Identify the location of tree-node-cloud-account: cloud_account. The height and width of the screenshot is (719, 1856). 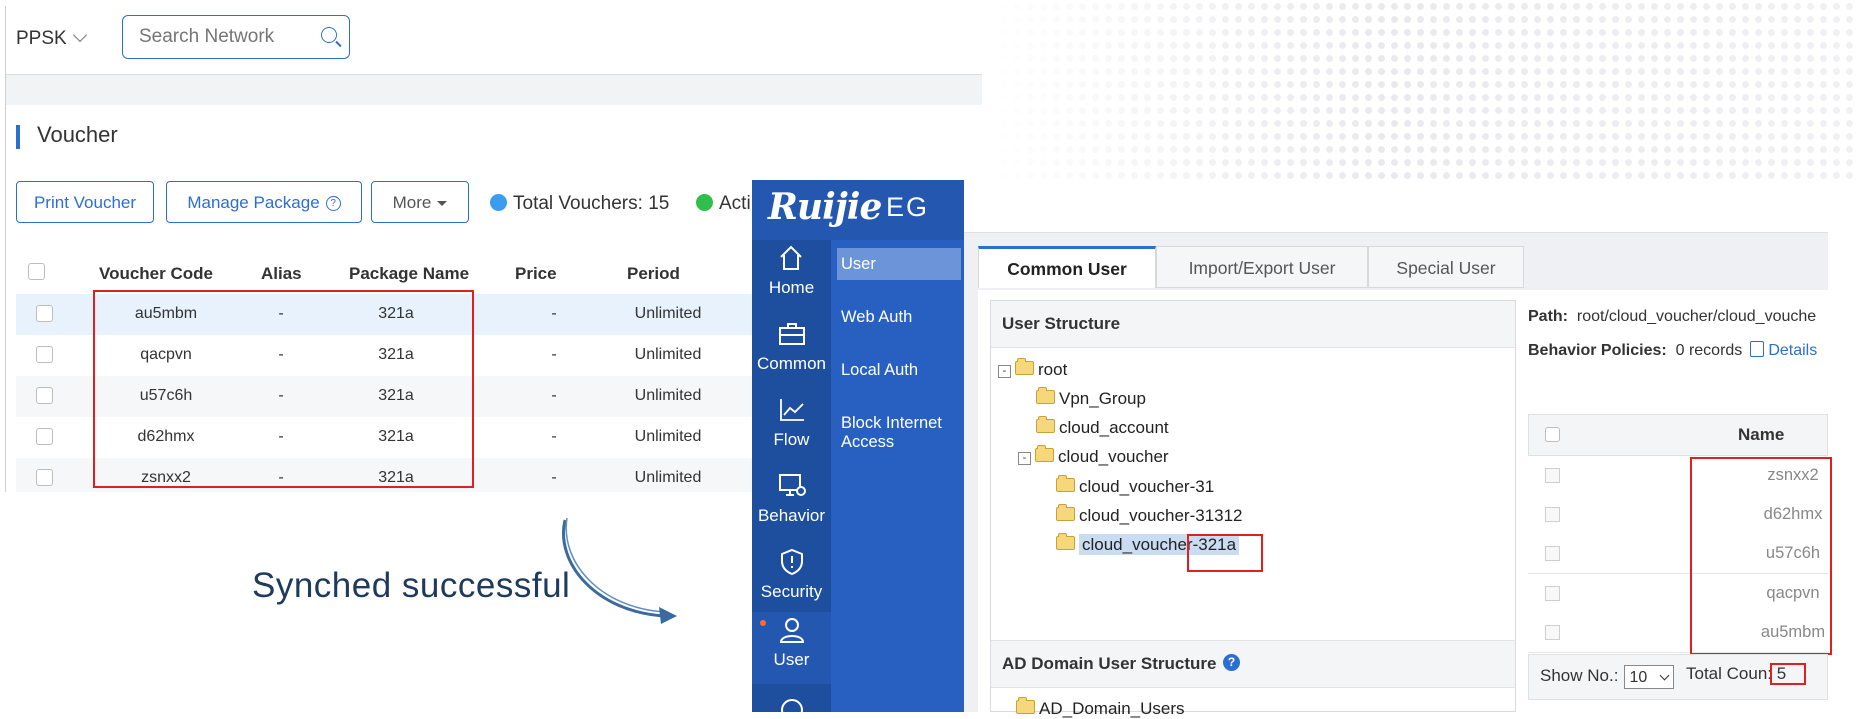
(1102, 427).